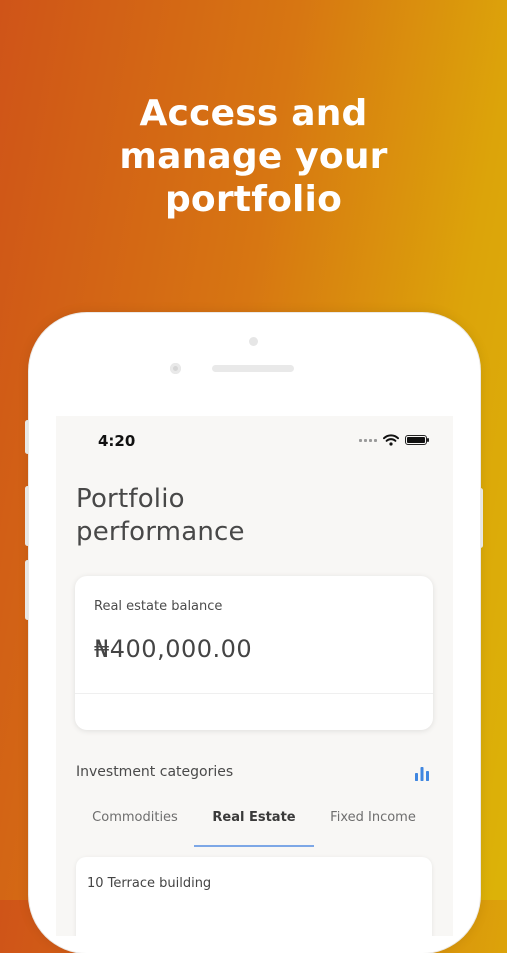 This screenshot has width=507, height=953. I want to click on balance-amount: ₦400,000.00, so click(173, 649).